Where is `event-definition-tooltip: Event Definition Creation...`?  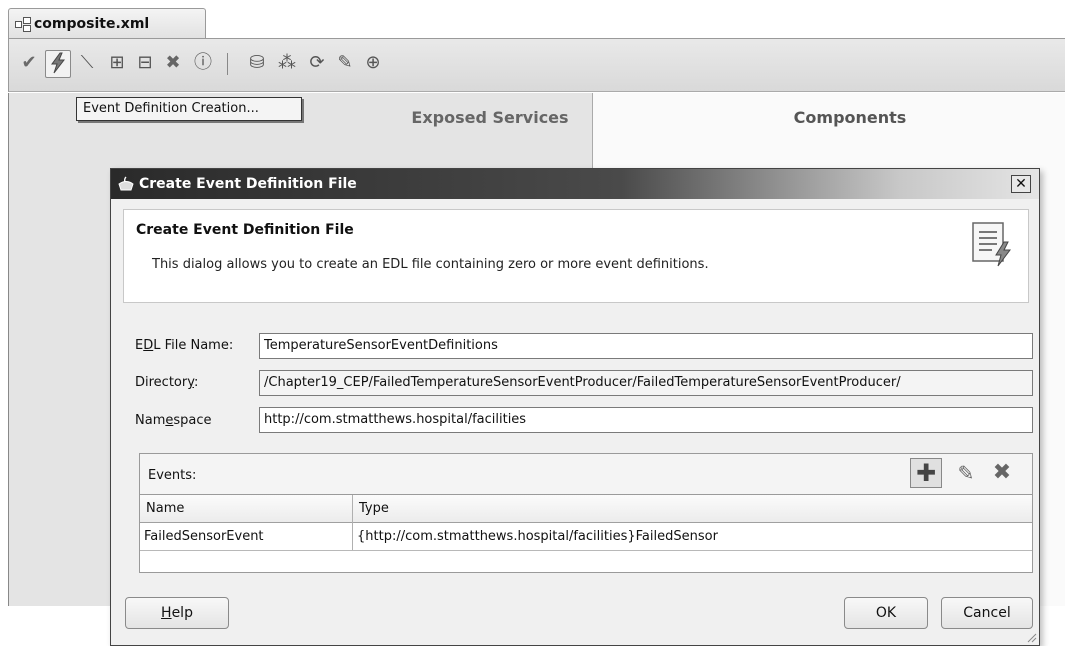
event-definition-tooltip: Event Definition Creation... is located at coordinates (189, 109).